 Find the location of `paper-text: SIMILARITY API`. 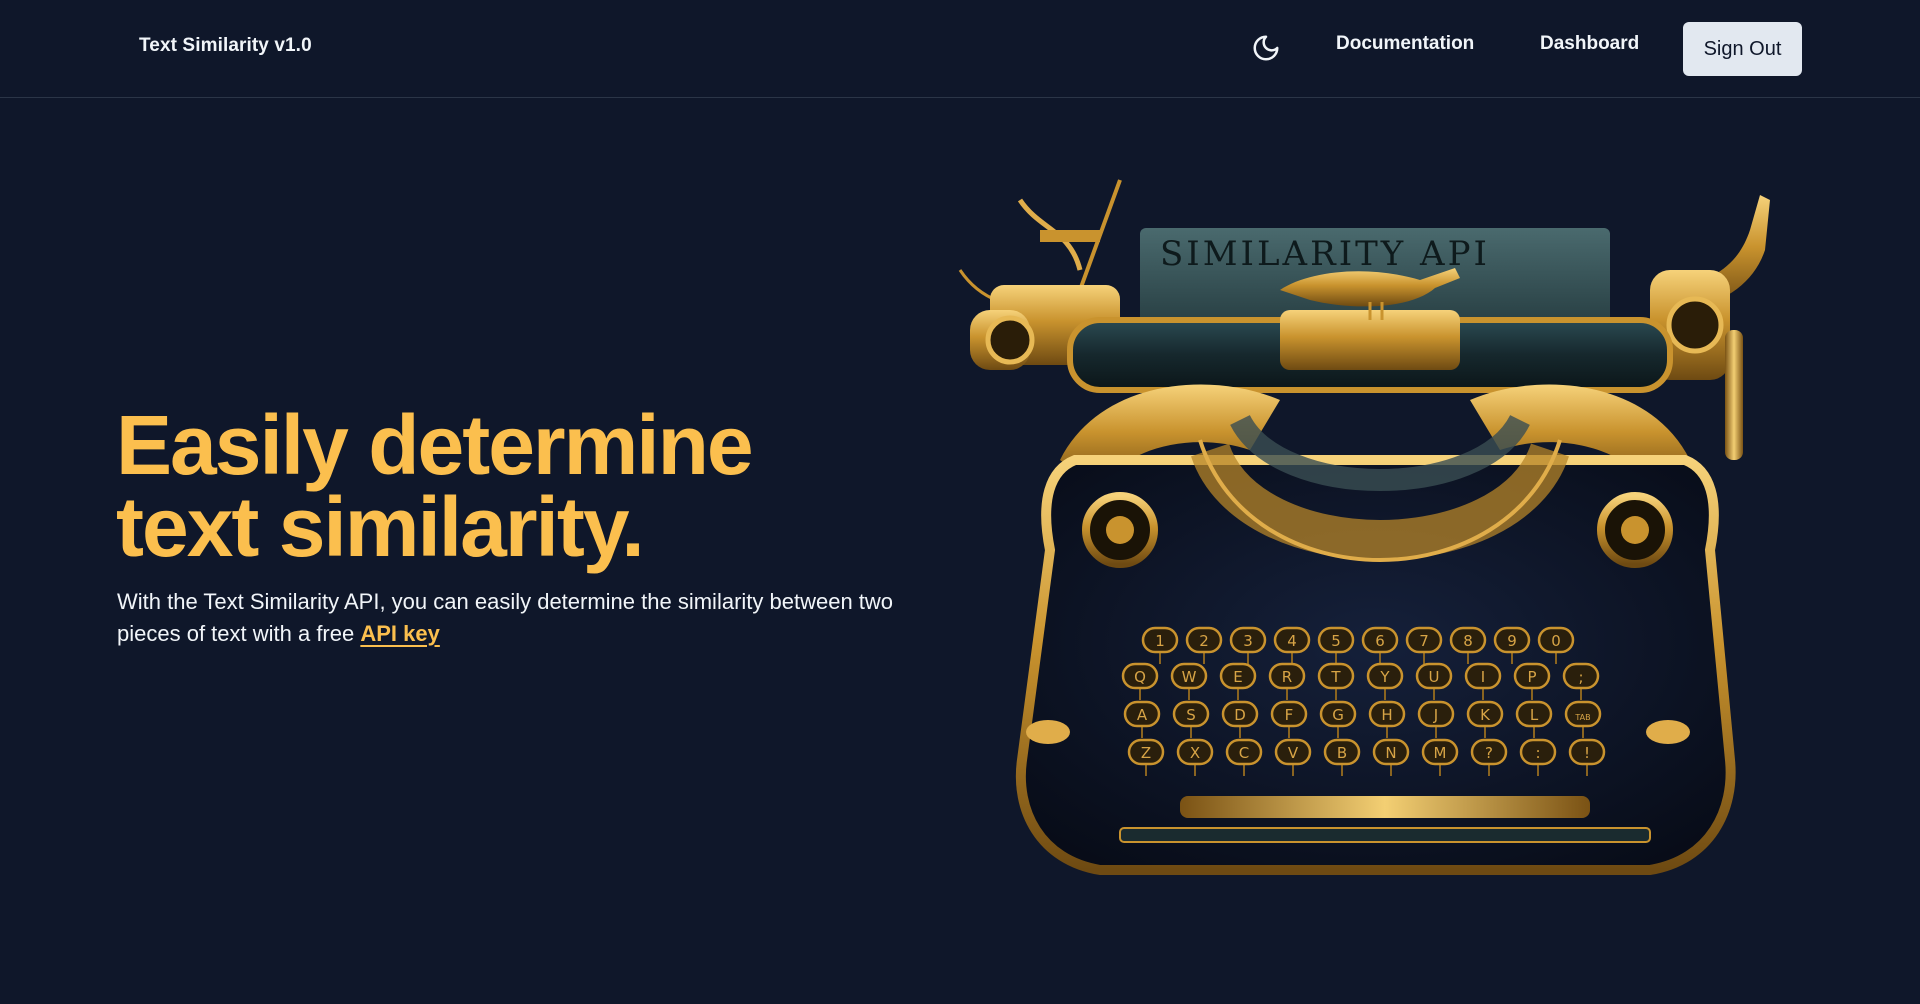

paper-text: SIMILARITY API is located at coordinates (1325, 254).